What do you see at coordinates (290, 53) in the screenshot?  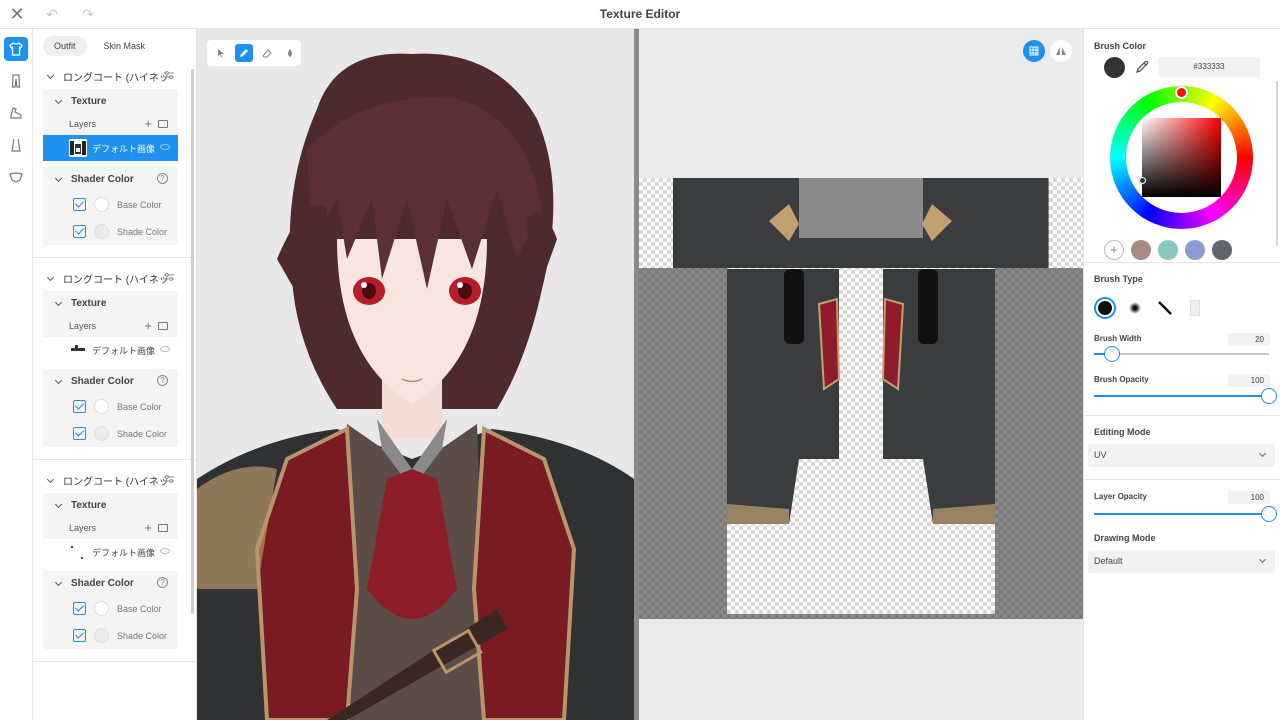 I see `fill-icon` at bounding box center [290, 53].